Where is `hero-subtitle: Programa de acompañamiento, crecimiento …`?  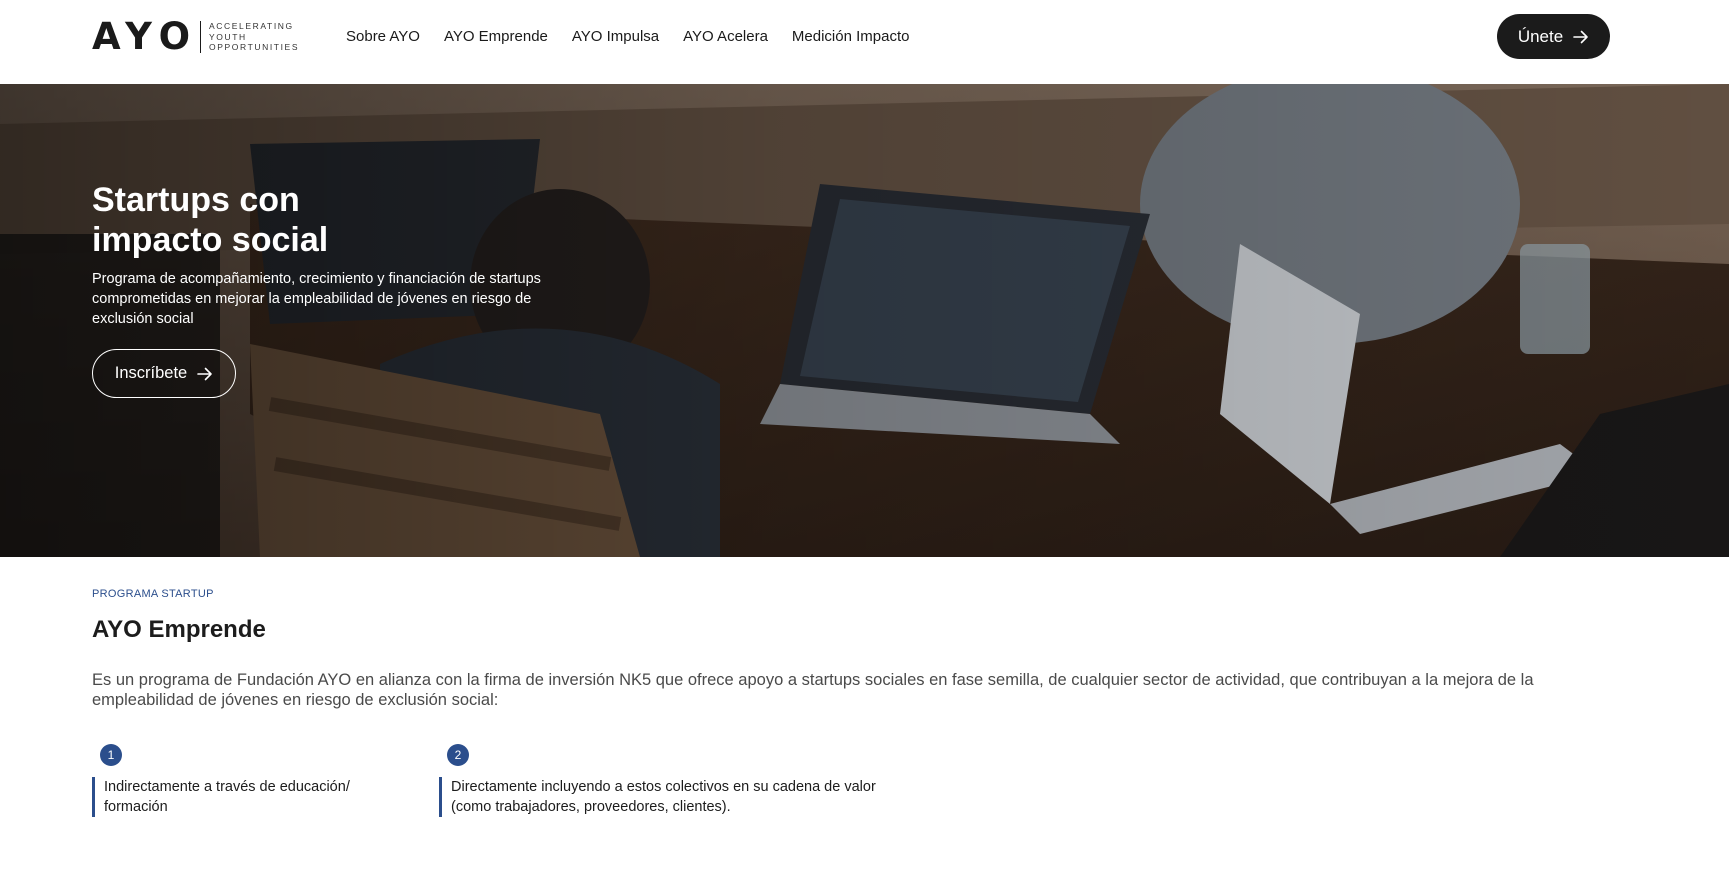 hero-subtitle: Programa de acompañamiento, crecimiento … is located at coordinates (316, 299).